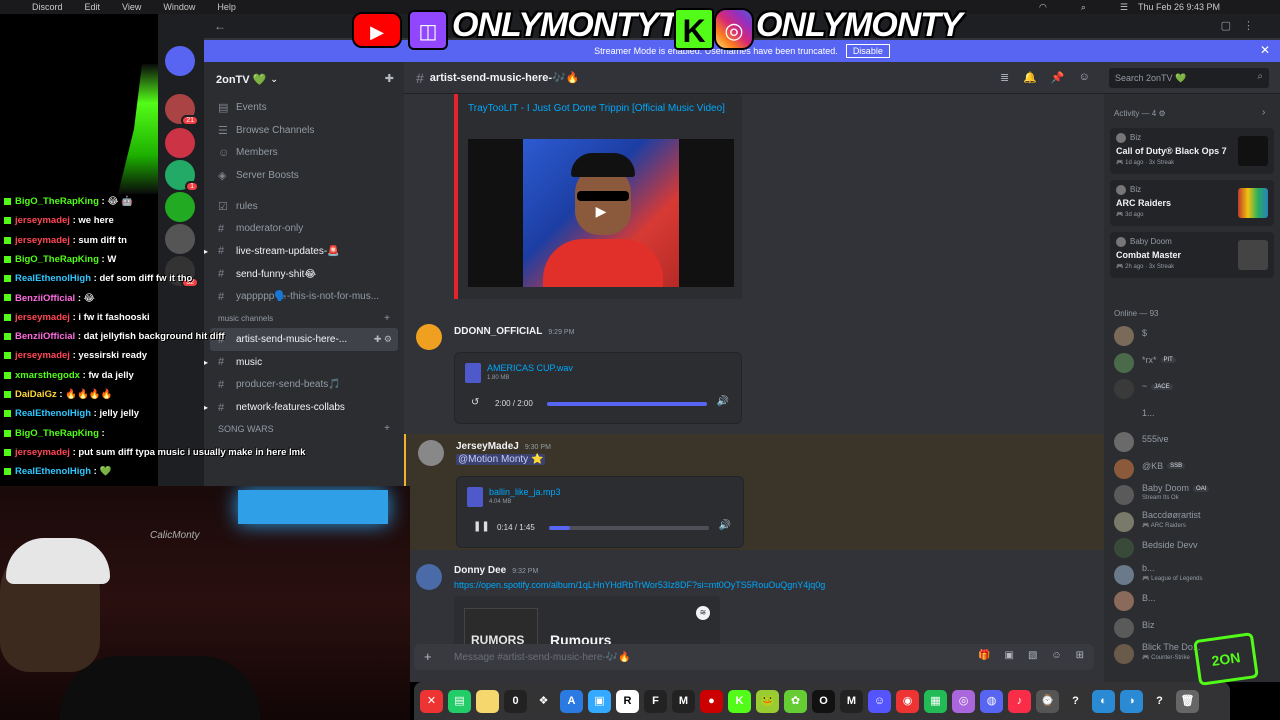  Describe the element at coordinates (1032, 655) in the screenshot. I see `sticker-icon: ▧` at that location.